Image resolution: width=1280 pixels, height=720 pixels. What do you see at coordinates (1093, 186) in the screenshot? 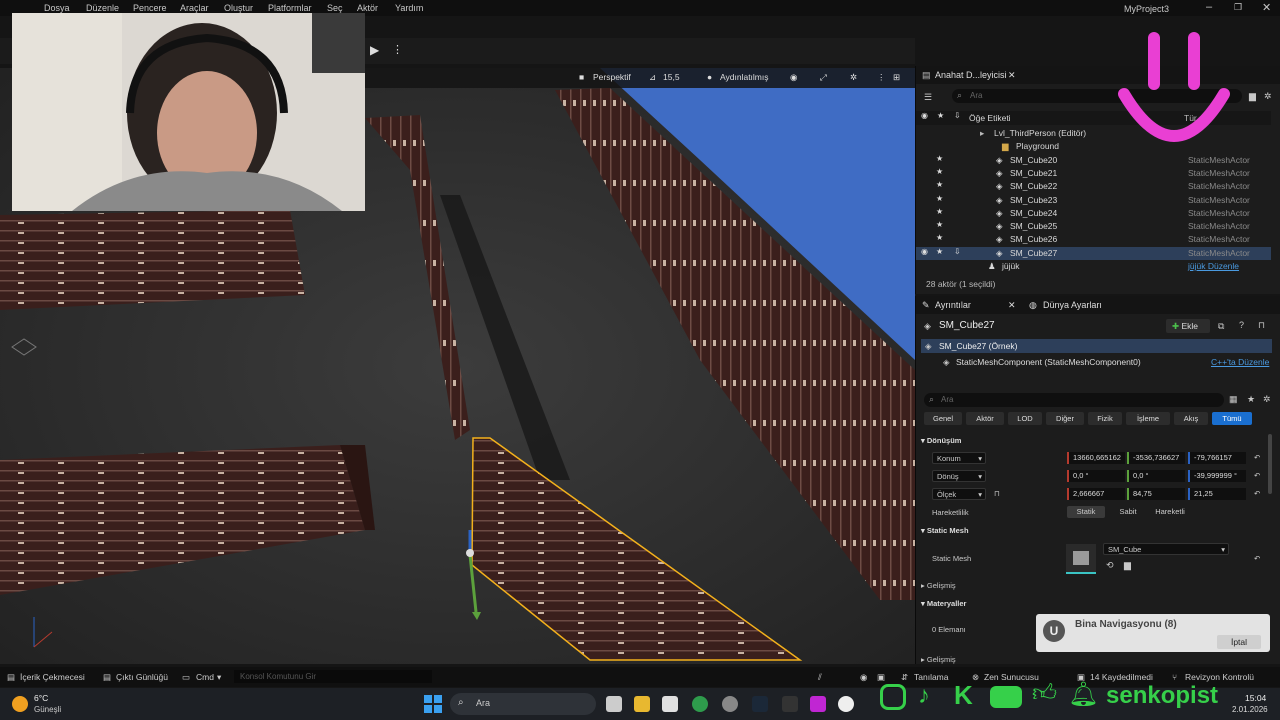
I see `outliner-row: ★ ◈ SM_Cube22 StaticMeshActor` at bounding box center [1093, 186].